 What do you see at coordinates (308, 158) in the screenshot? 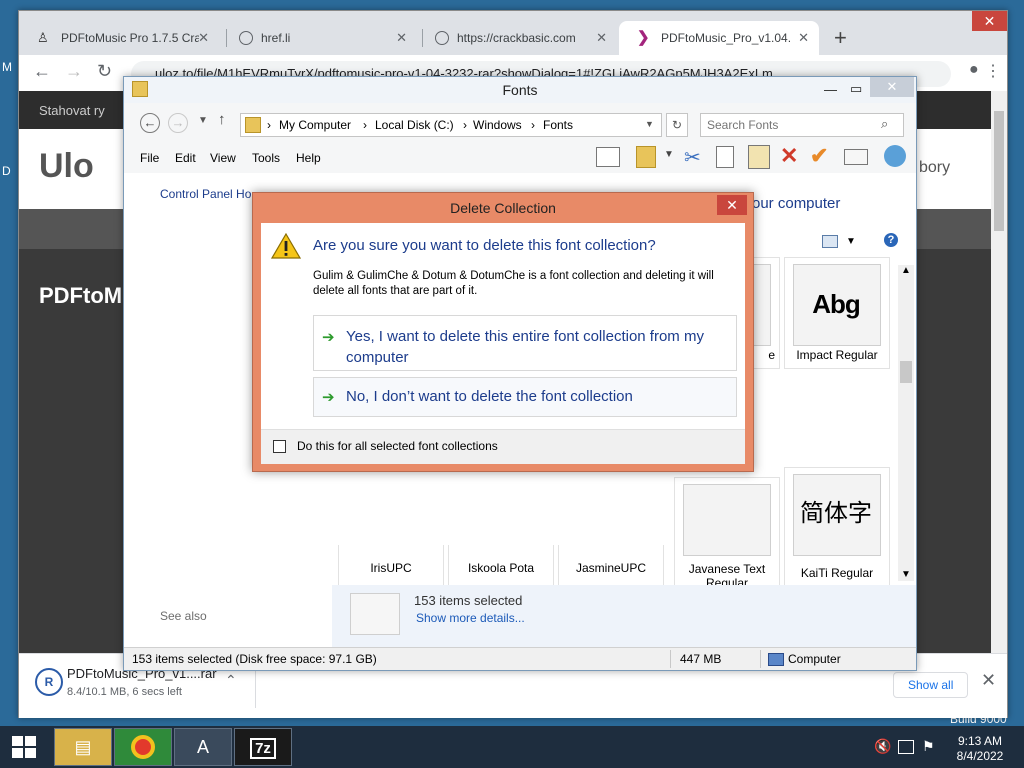
I see `menu-help: Help` at bounding box center [308, 158].